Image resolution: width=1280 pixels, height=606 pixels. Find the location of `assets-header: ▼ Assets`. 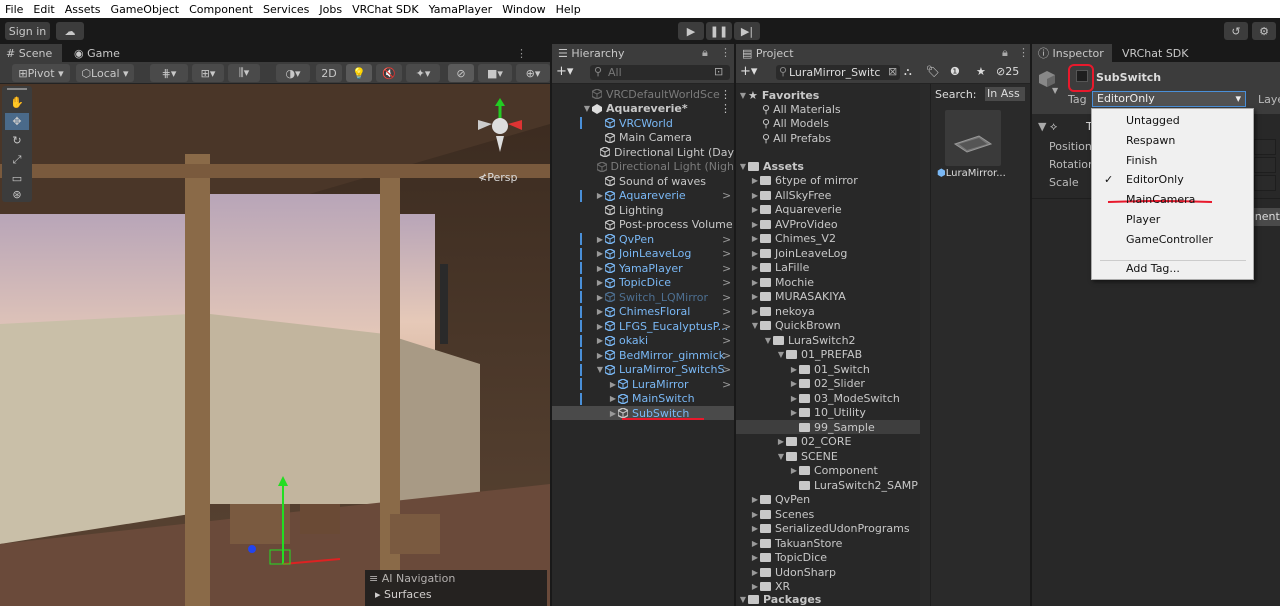

assets-header: ▼ Assets is located at coordinates (828, 166).